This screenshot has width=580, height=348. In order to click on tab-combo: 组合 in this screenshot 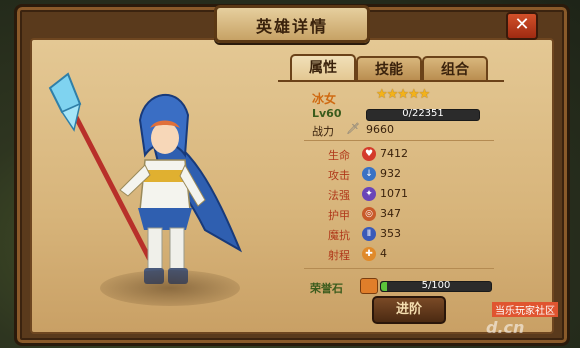, I will do `click(455, 69)`.